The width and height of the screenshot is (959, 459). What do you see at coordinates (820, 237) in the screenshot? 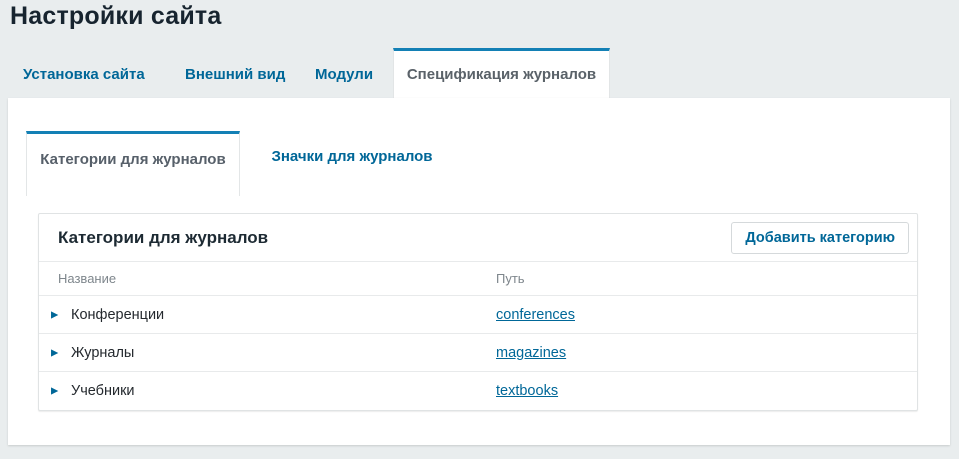
I see `add-category-button: Добавить категорию` at bounding box center [820, 237].